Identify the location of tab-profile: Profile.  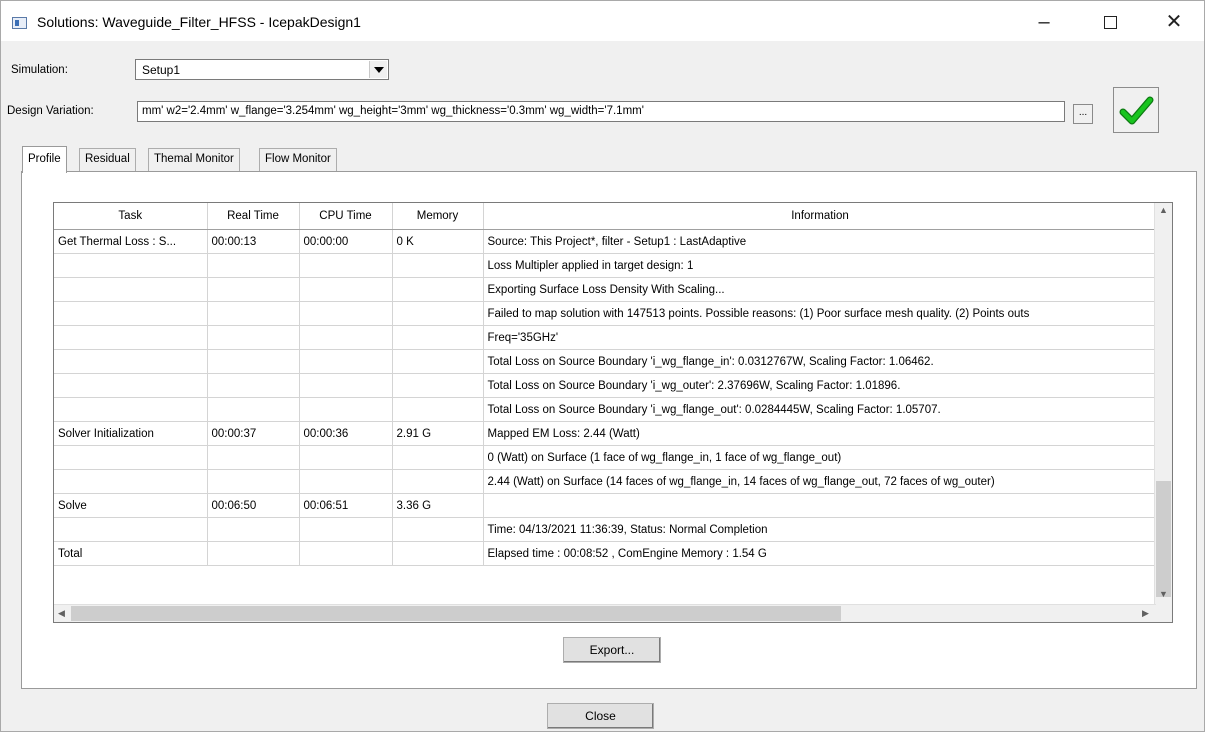
(44, 159).